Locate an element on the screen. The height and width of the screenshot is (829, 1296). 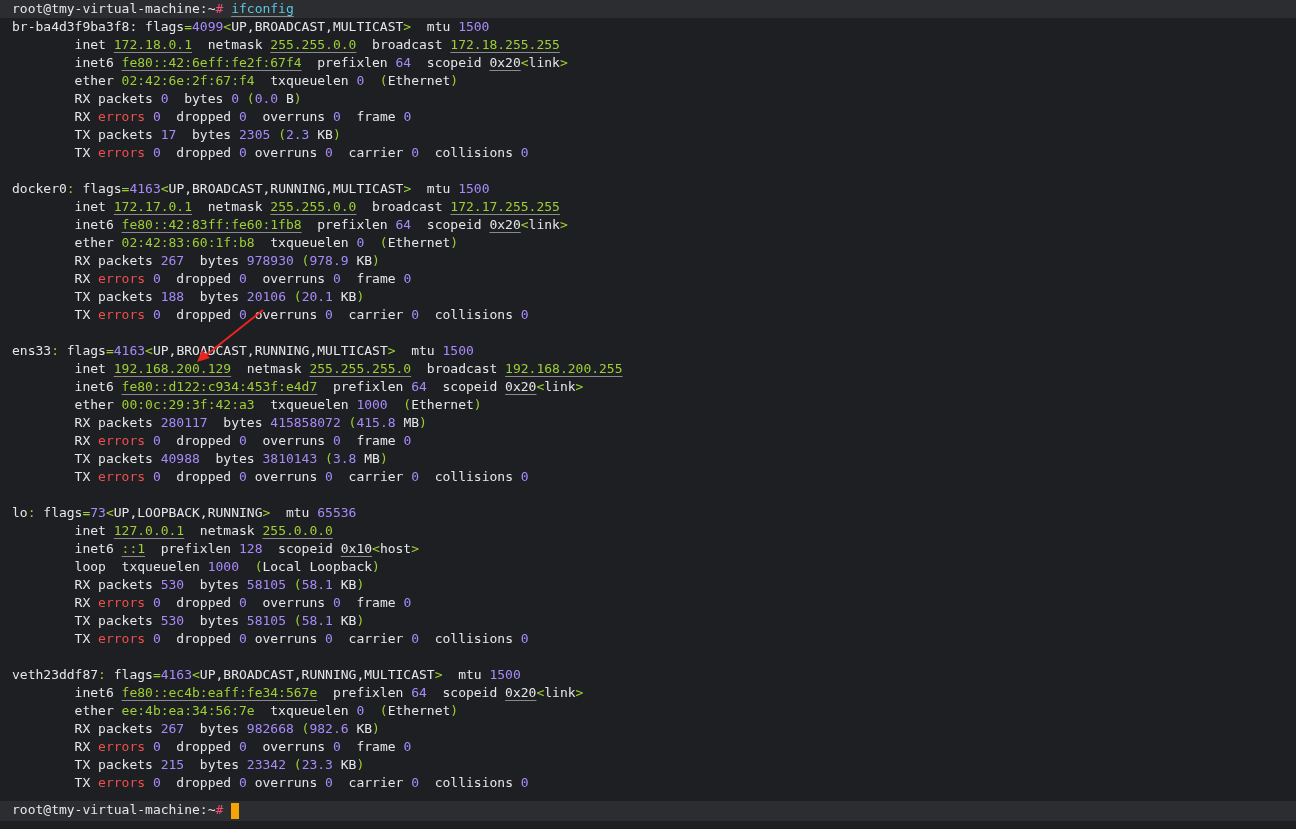
output-line: ether 02:42:6e:2f:67:f4 txqueuelen 0 (Ethernet) is located at coordinates (266, 81).